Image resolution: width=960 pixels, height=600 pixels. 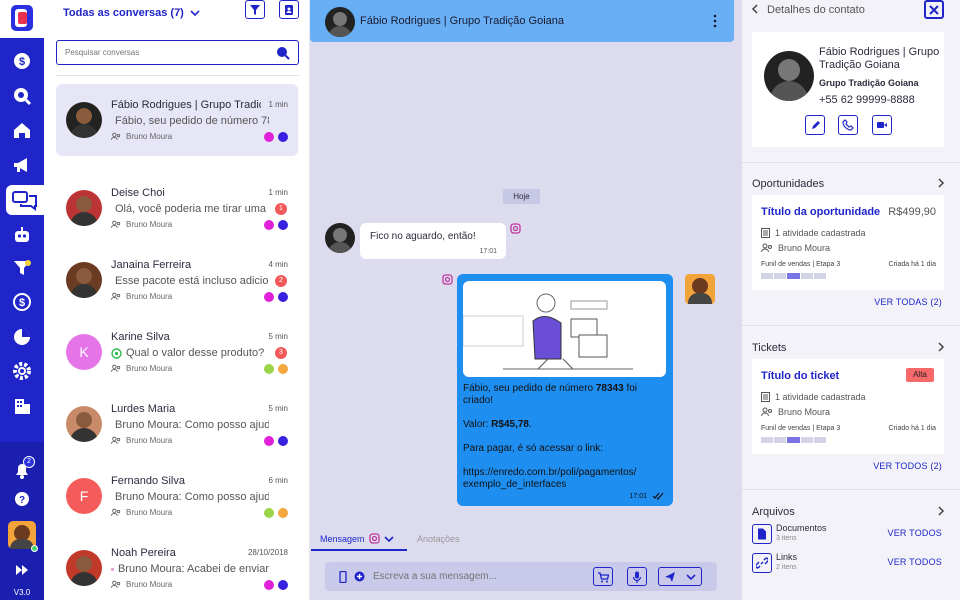 I want to click on view-all-tickets-link: VER TODOS (2), so click(x=907, y=466).